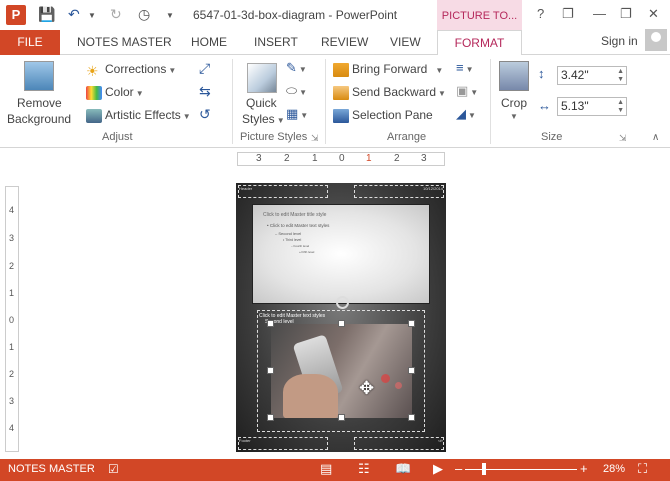 The image size is (670, 481). I want to click on adjust-group-label: Adjust, so click(117, 137).